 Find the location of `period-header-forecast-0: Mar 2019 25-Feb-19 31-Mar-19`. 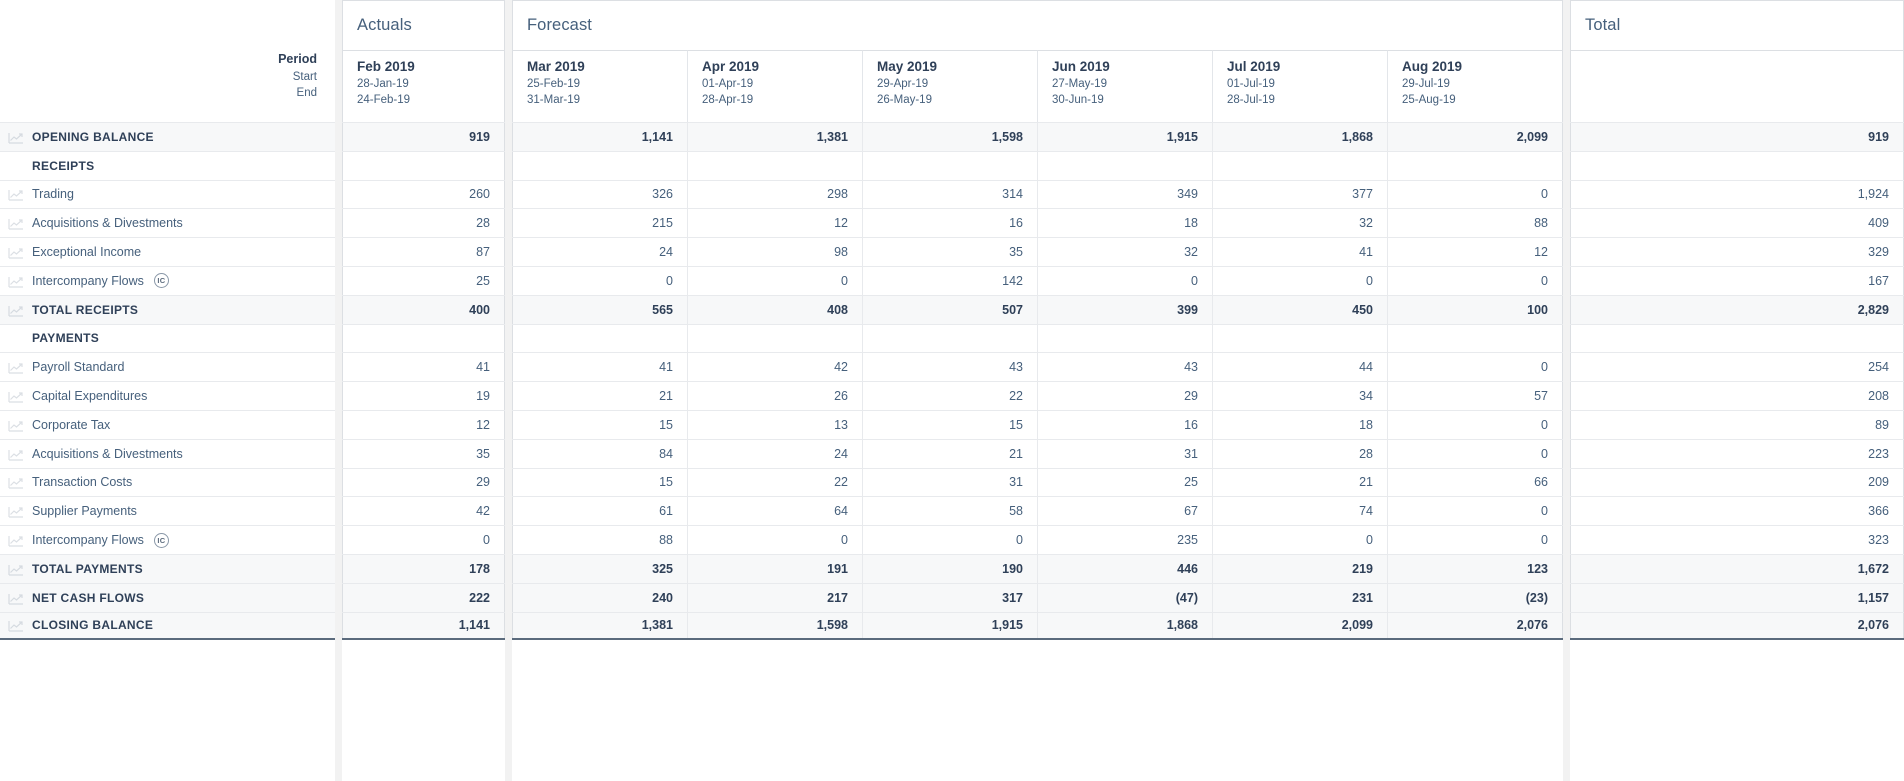

period-header-forecast-0: Mar 2019 25-Feb-19 31-Mar-19 is located at coordinates (599, 86).